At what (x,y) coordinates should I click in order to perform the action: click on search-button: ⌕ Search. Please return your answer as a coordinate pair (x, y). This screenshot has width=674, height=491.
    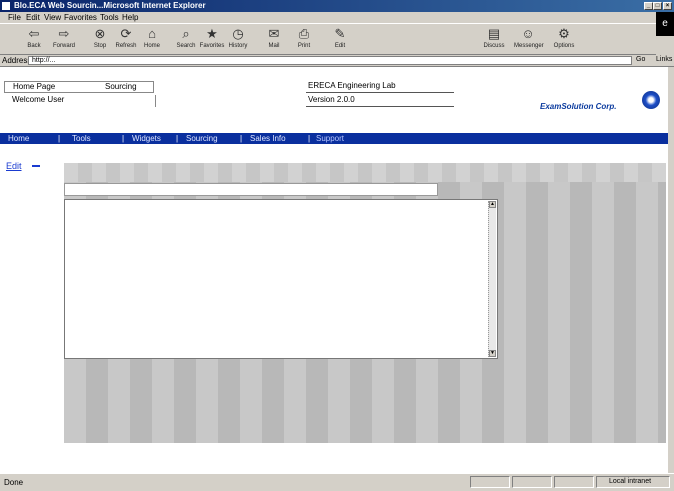
    Looking at the image, I should click on (186, 40).